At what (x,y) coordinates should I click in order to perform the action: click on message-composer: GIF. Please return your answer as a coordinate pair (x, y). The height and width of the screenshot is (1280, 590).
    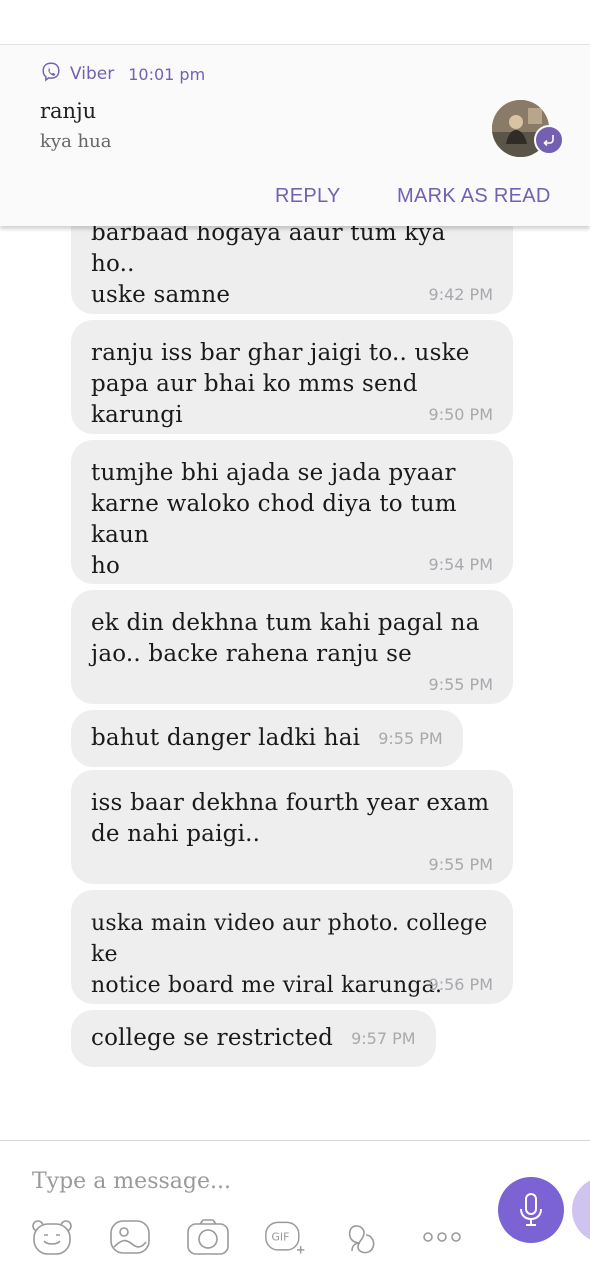
    Looking at the image, I should click on (295, 1210).